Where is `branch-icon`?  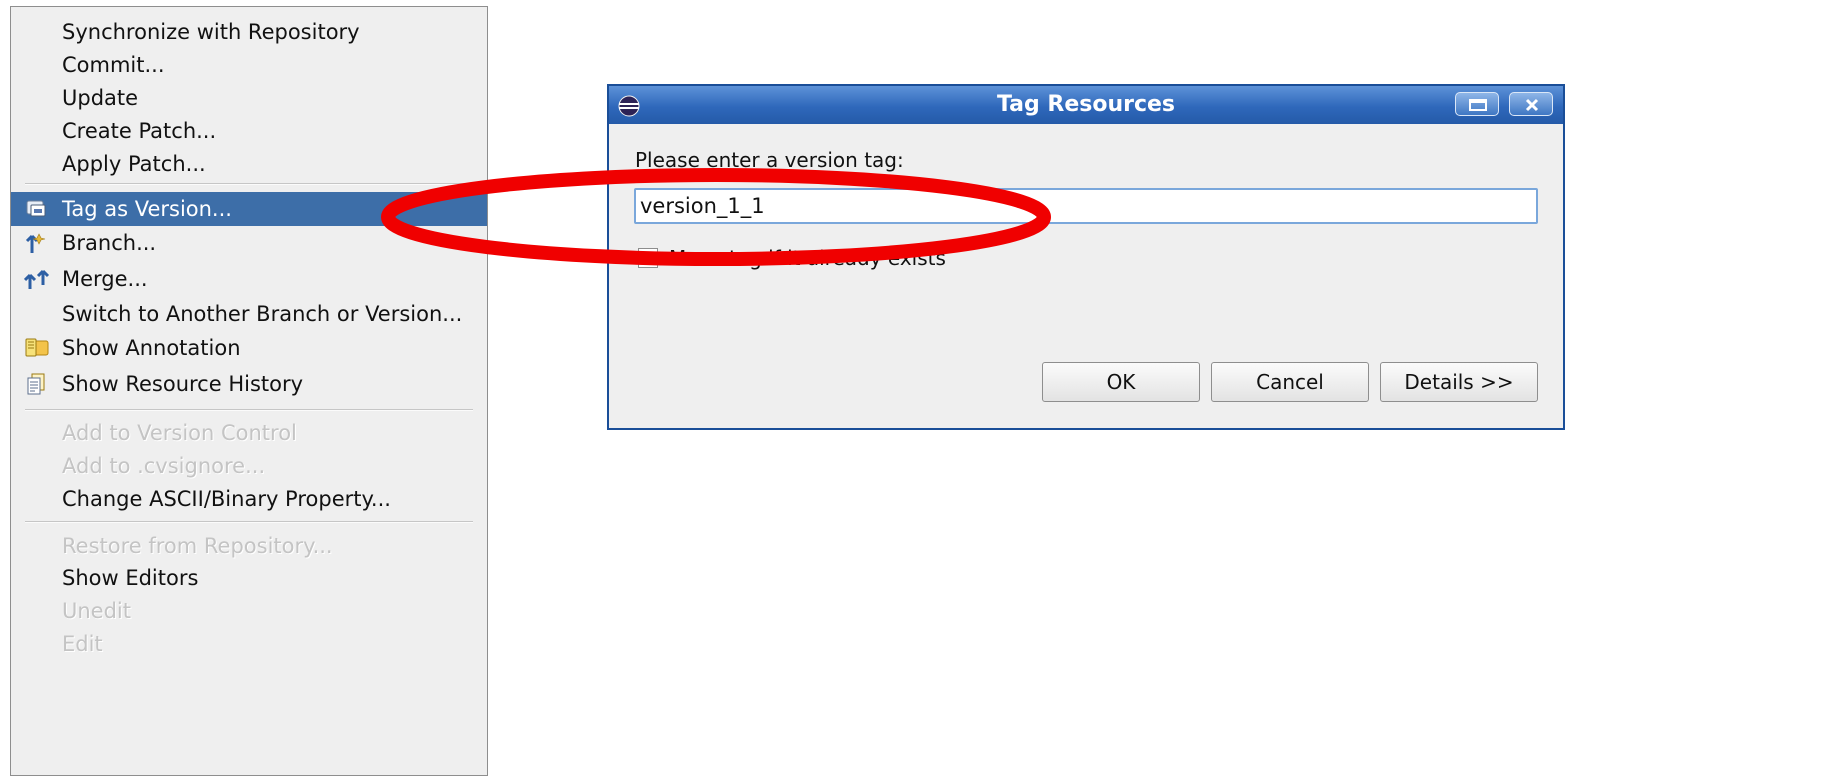
branch-icon is located at coordinates (36, 243).